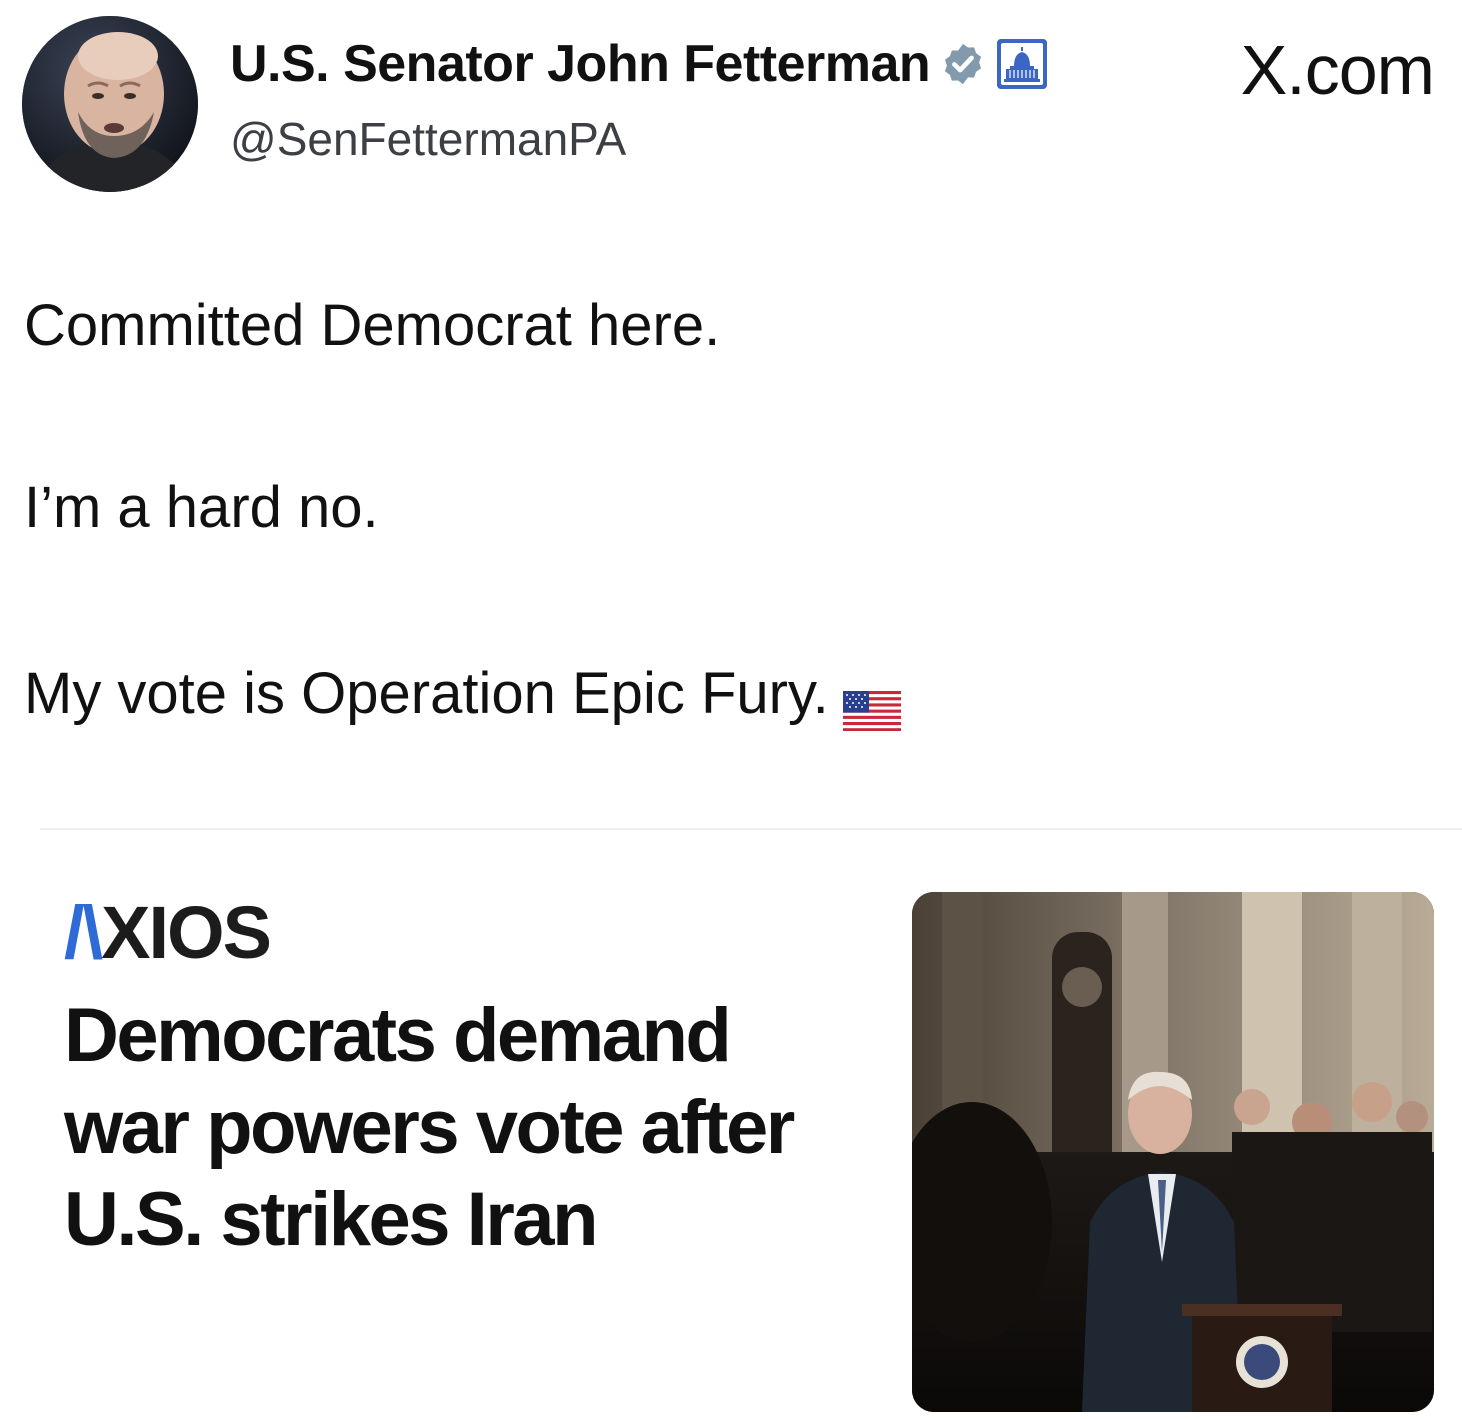  What do you see at coordinates (1022, 64) in the screenshot?
I see `capitol-icon` at bounding box center [1022, 64].